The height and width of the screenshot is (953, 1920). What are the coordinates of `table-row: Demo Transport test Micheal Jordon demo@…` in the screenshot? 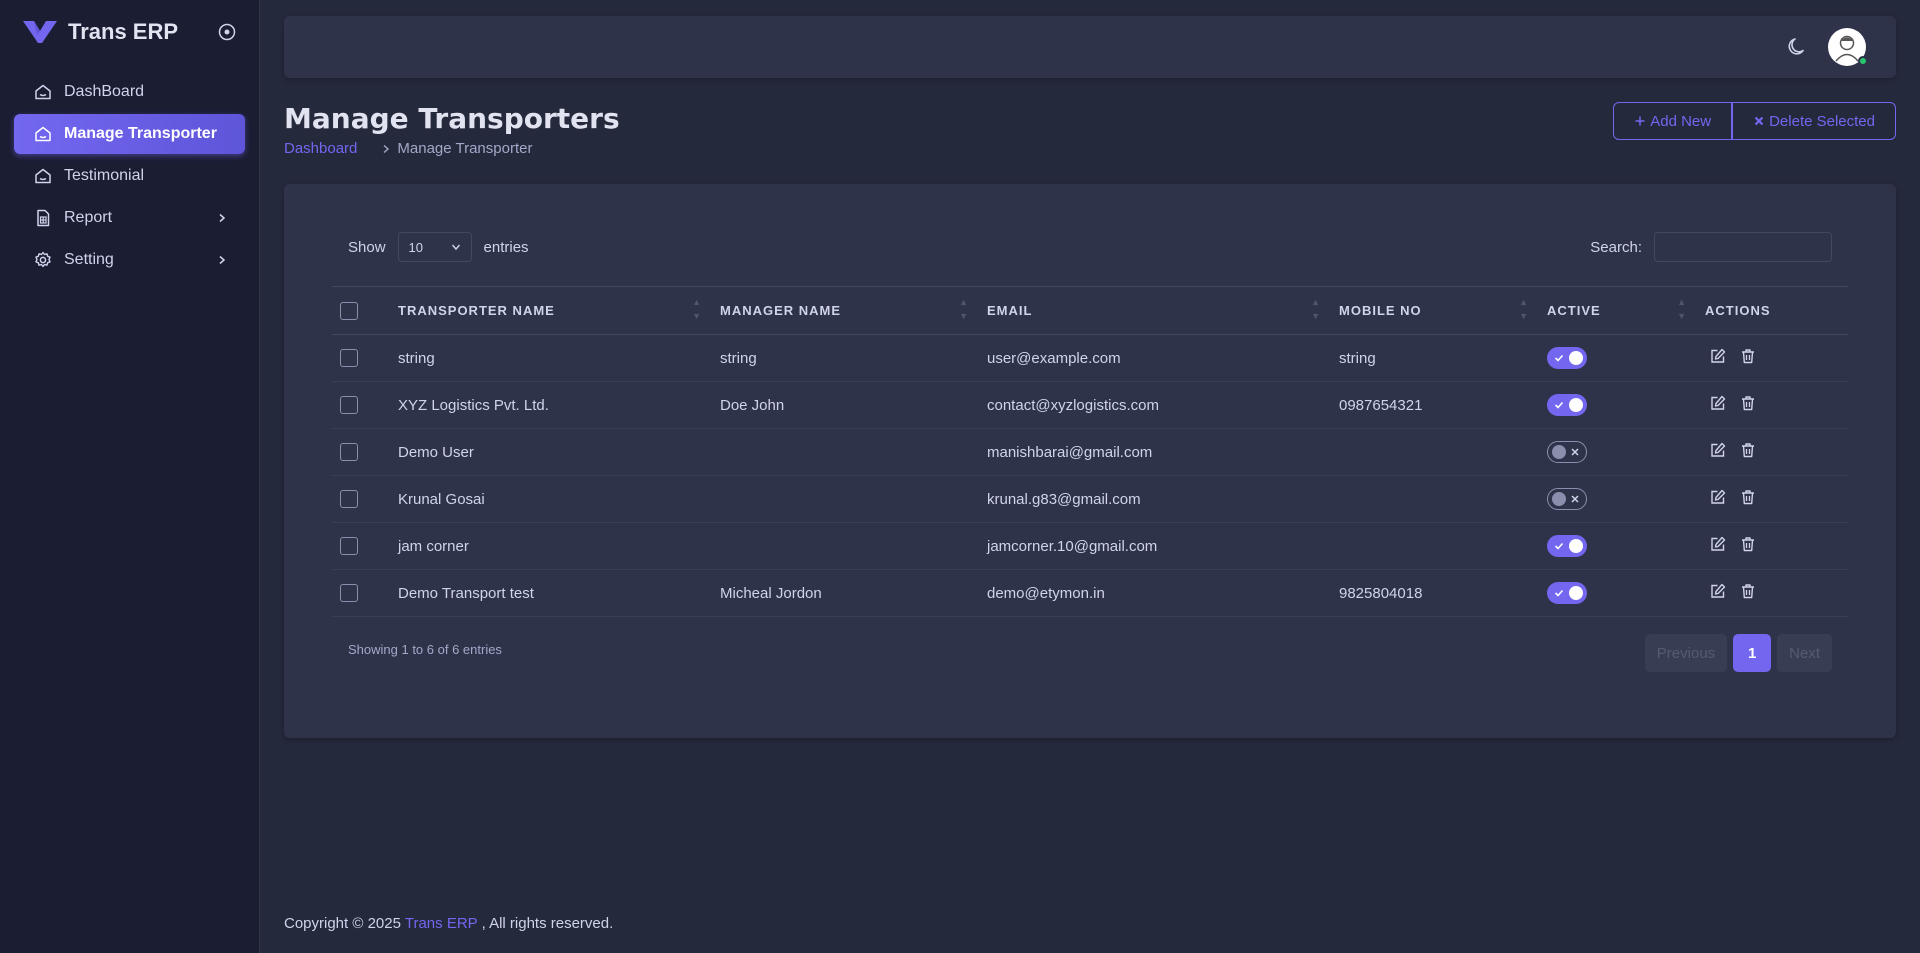 It's located at (1090, 593).